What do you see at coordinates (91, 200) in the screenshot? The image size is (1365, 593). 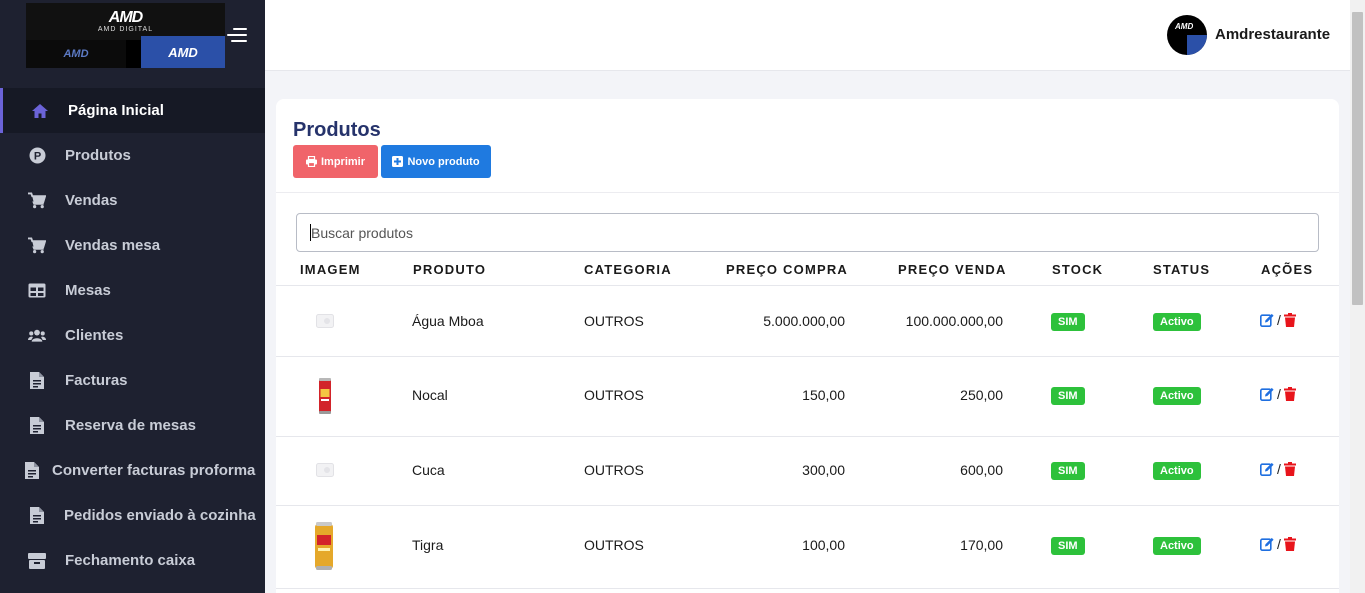 I see `sidebar-item-label: Vendas` at bounding box center [91, 200].